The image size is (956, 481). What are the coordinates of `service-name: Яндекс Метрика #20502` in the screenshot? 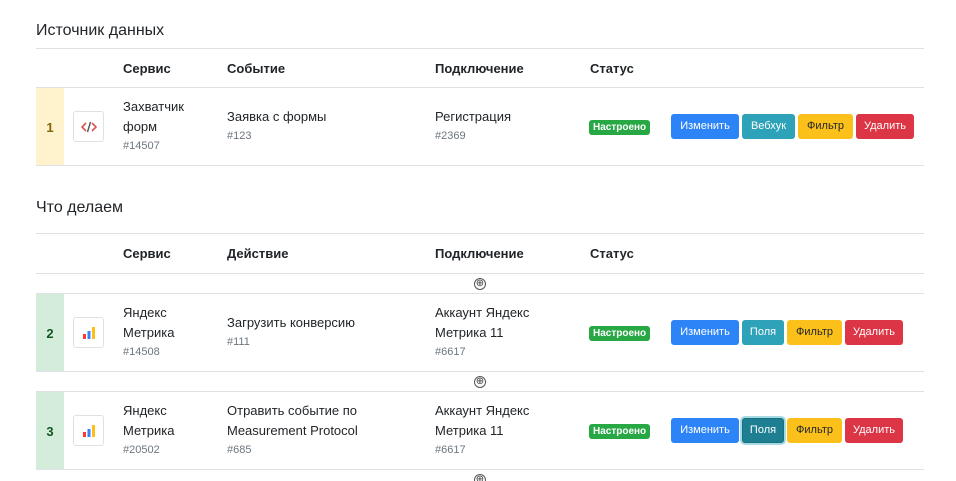 It's located at (149, 429).